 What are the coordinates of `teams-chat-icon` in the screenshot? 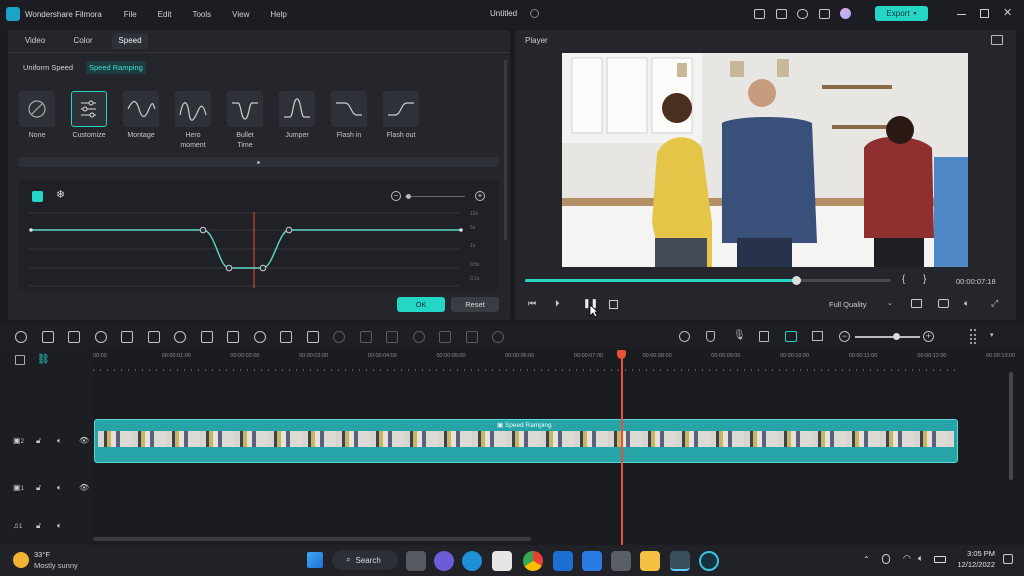 It's located at (444, 561).